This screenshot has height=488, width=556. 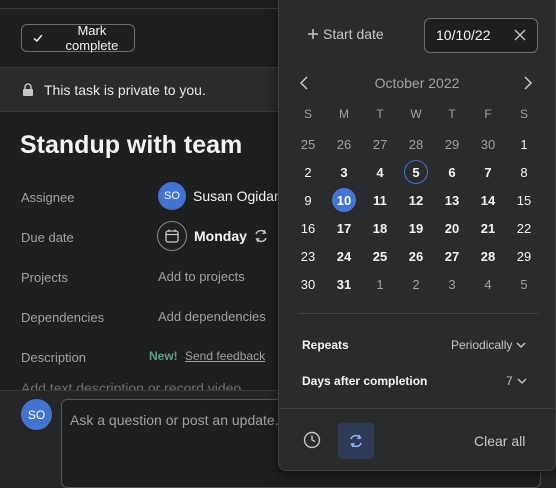 I want to click on projects-label: Projects, so click(x=44, y=277).